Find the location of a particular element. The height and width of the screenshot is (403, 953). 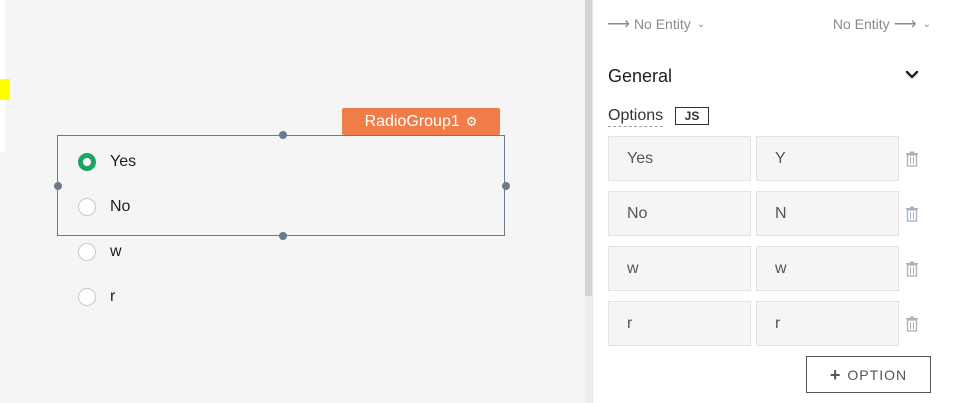

resize-handle-bottom is located at coordinates (283, 236).